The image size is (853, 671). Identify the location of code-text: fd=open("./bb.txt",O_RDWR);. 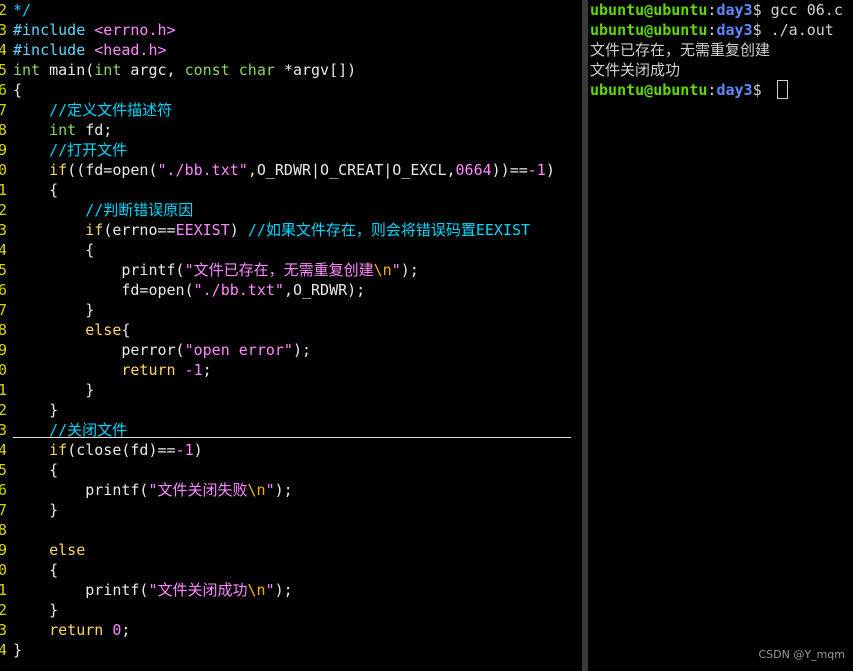
(189, 290).